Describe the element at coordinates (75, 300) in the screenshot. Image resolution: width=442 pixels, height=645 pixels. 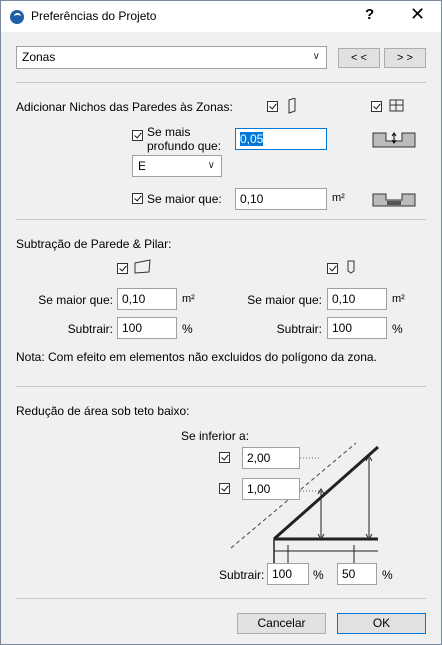
I see `wall-size-label: Se maior que:` at that location.